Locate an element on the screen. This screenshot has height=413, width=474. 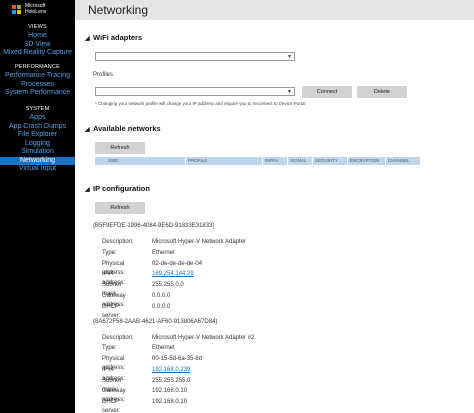
sidebar-item-networking: Networking is located at coordinates (37, 160).